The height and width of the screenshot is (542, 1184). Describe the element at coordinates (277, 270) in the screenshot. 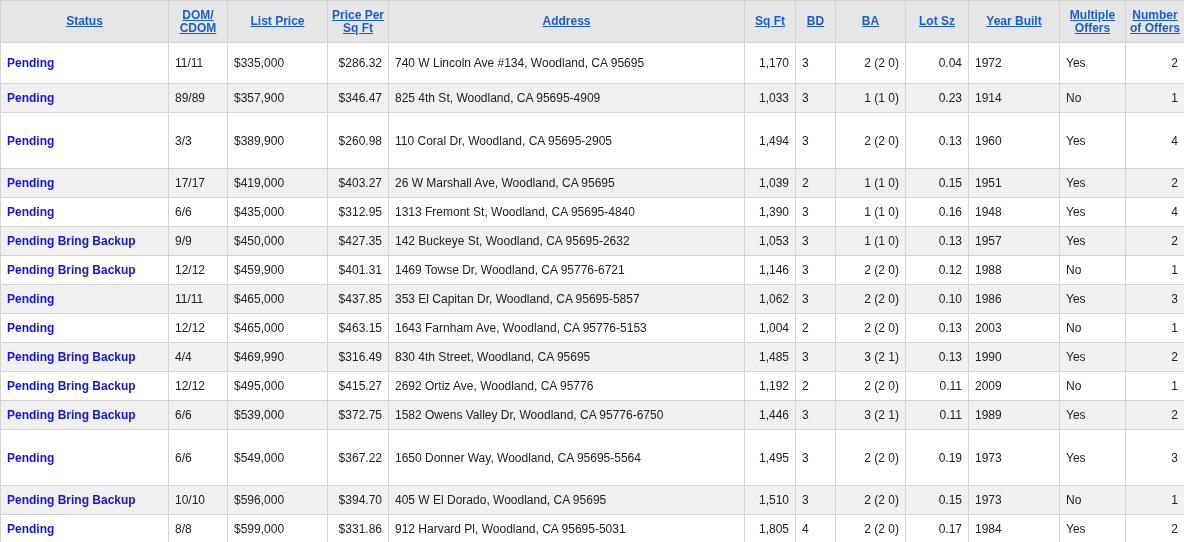

I see `table-cell: $459,900` at that location.